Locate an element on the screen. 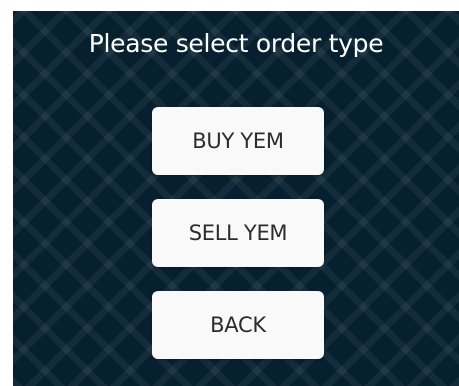  buy-yem-button: BUY YEM is located at coordinates (238, 141).